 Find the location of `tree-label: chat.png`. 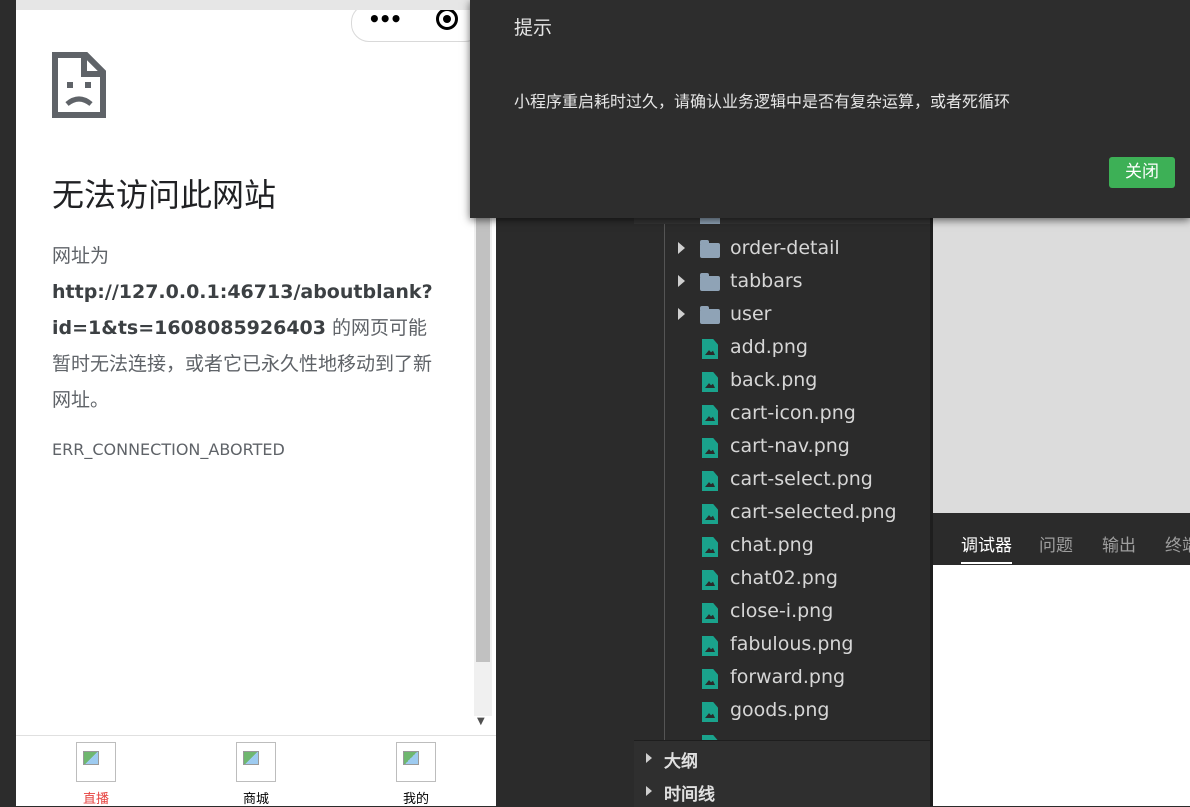

tree-label: chat.png is located at coordinates (772, 545).